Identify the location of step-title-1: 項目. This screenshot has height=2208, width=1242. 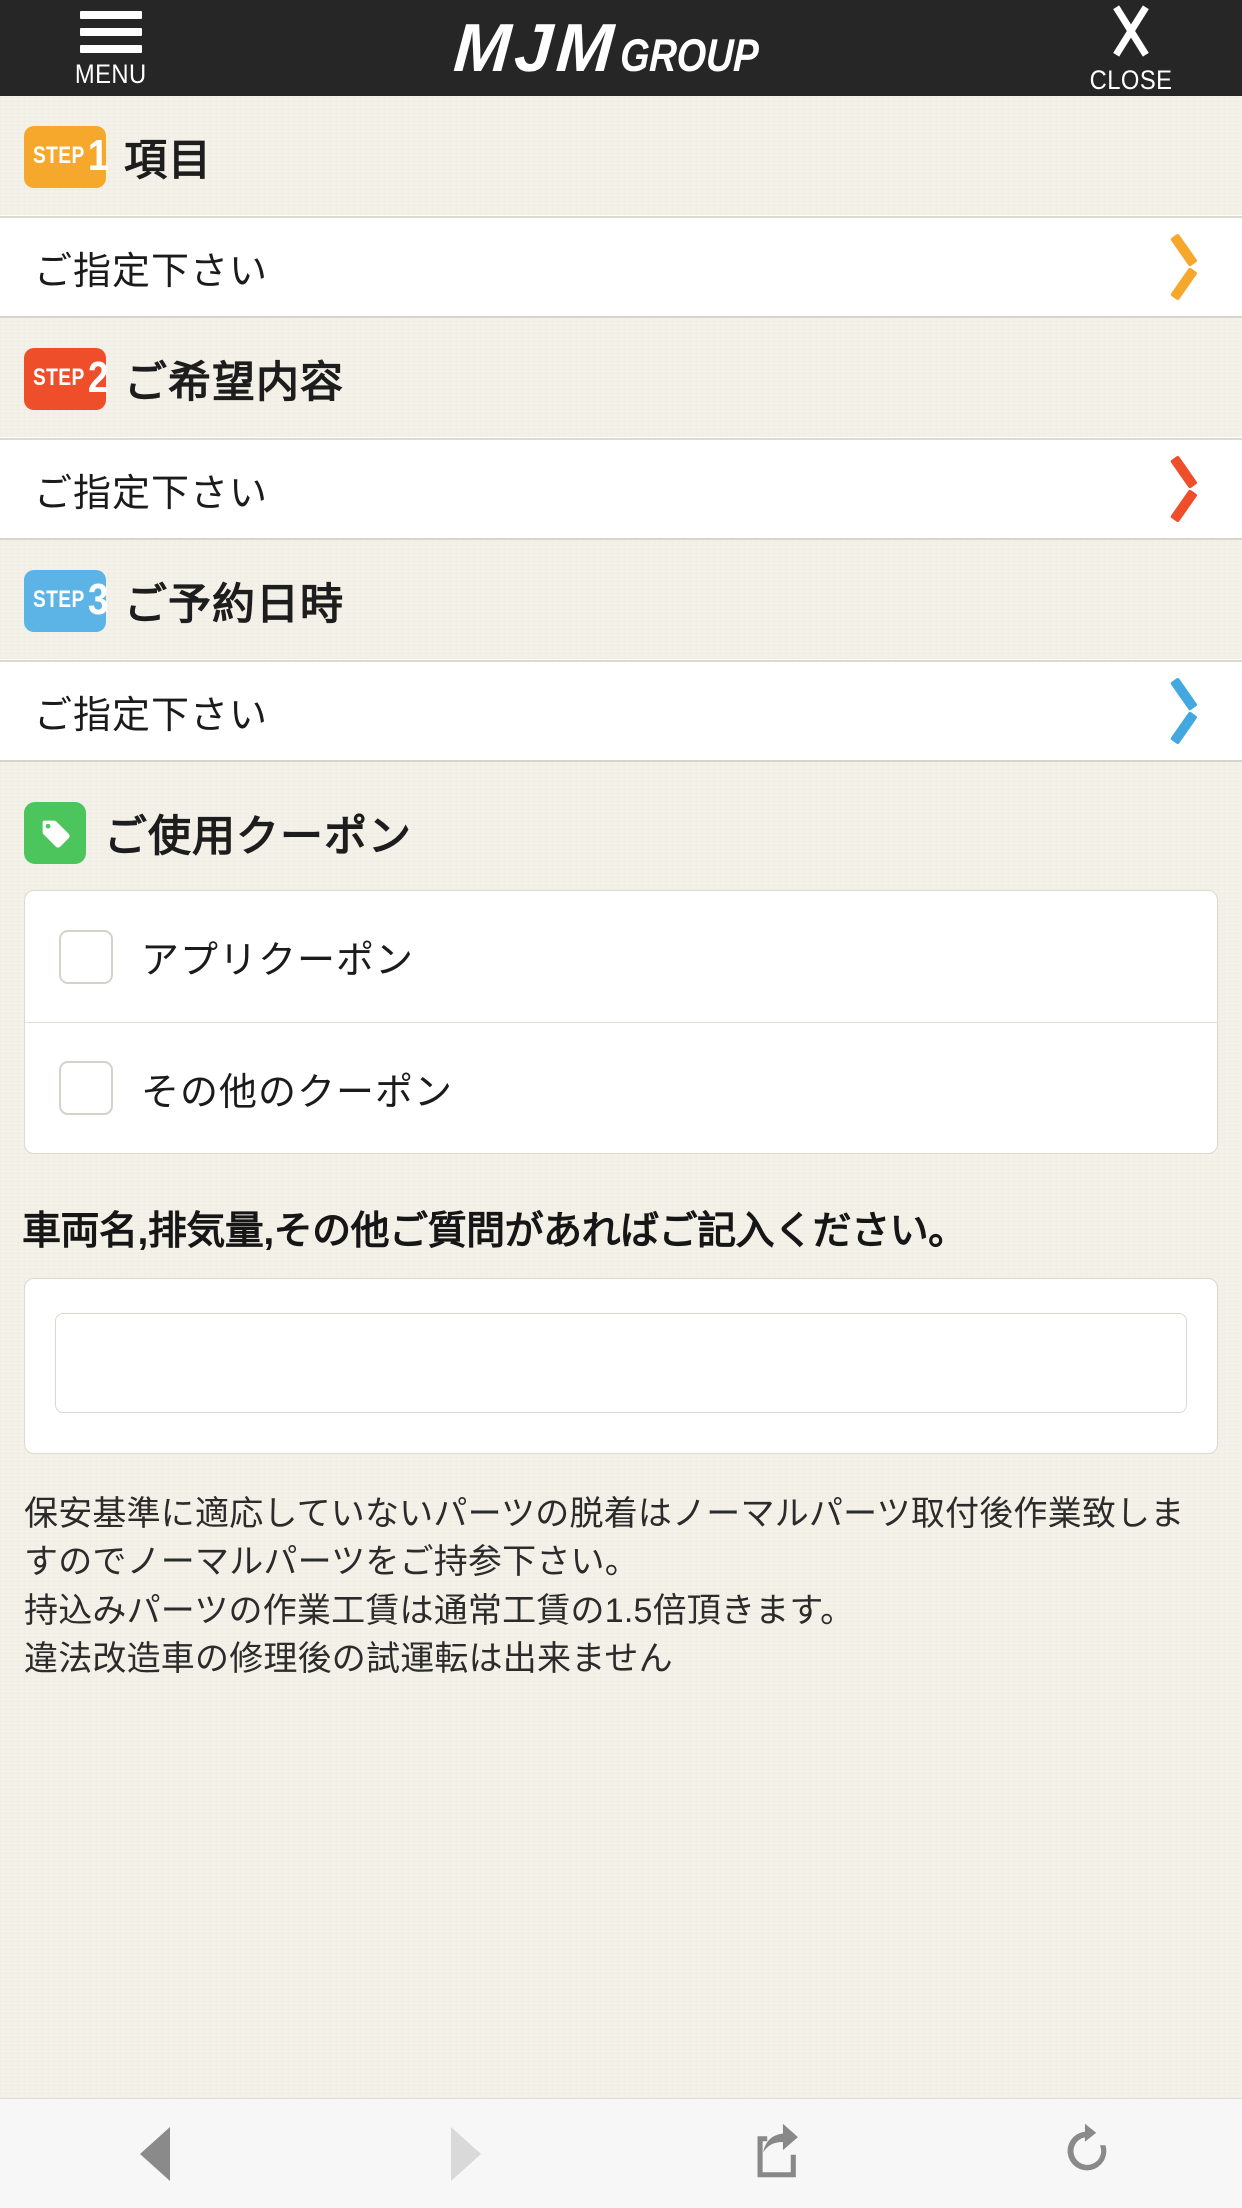
(168, 161).